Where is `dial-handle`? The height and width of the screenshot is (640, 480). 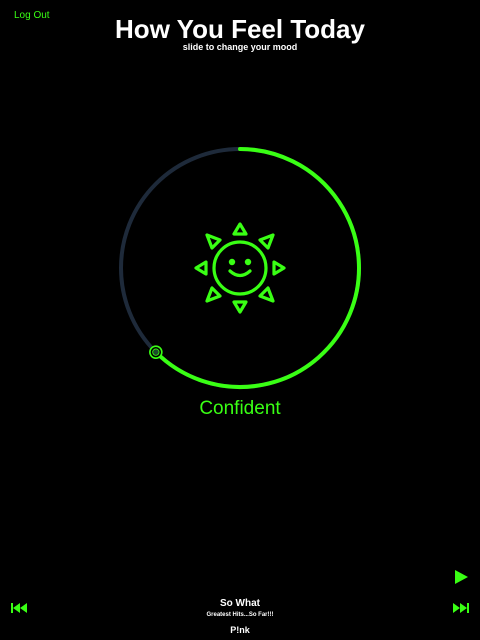 dial-handle is located at coordinates (156, 352).